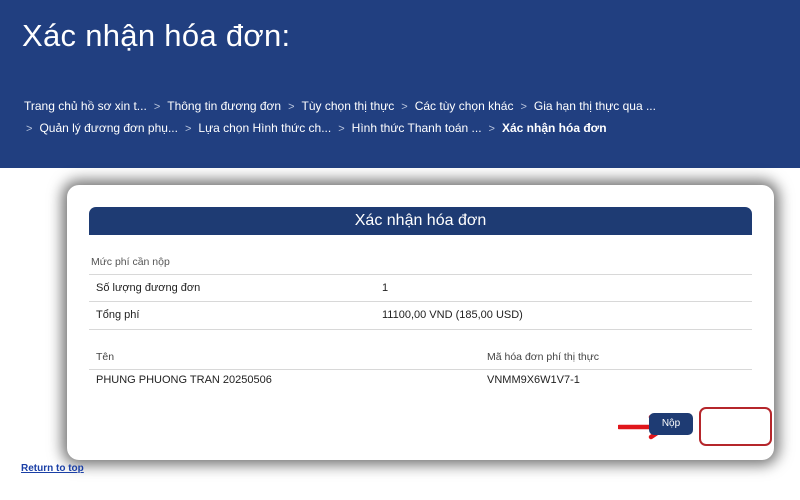 This screenshot has height=500, width=800. What do you see at coordinates (385, 288) in the screenshot?
I see `fee-value: 1` at bounding box center [385, 288].